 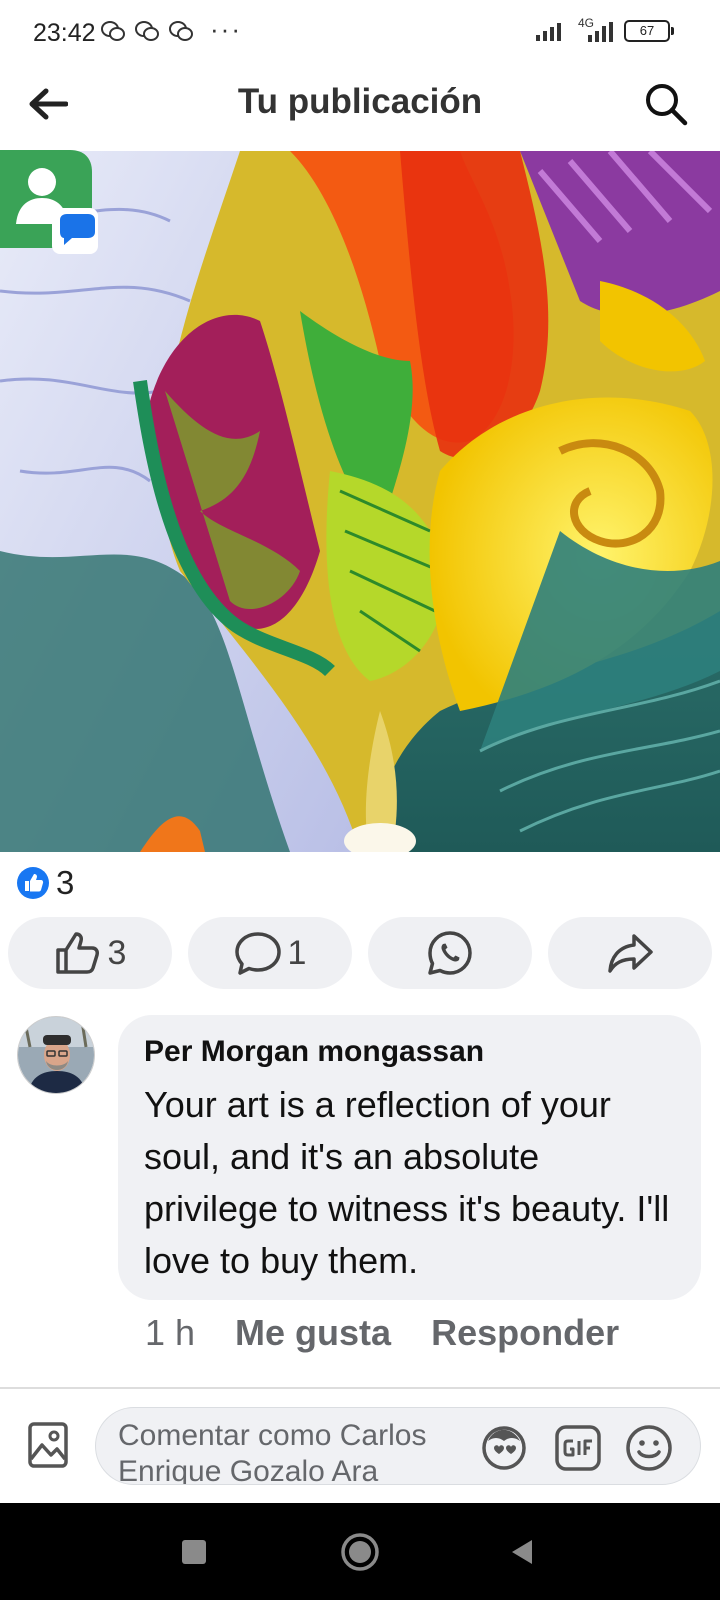 What do you see at coordinates (117, 952) in the screenshot?
I see `like-count: 3` at bounding box center [117, 952].